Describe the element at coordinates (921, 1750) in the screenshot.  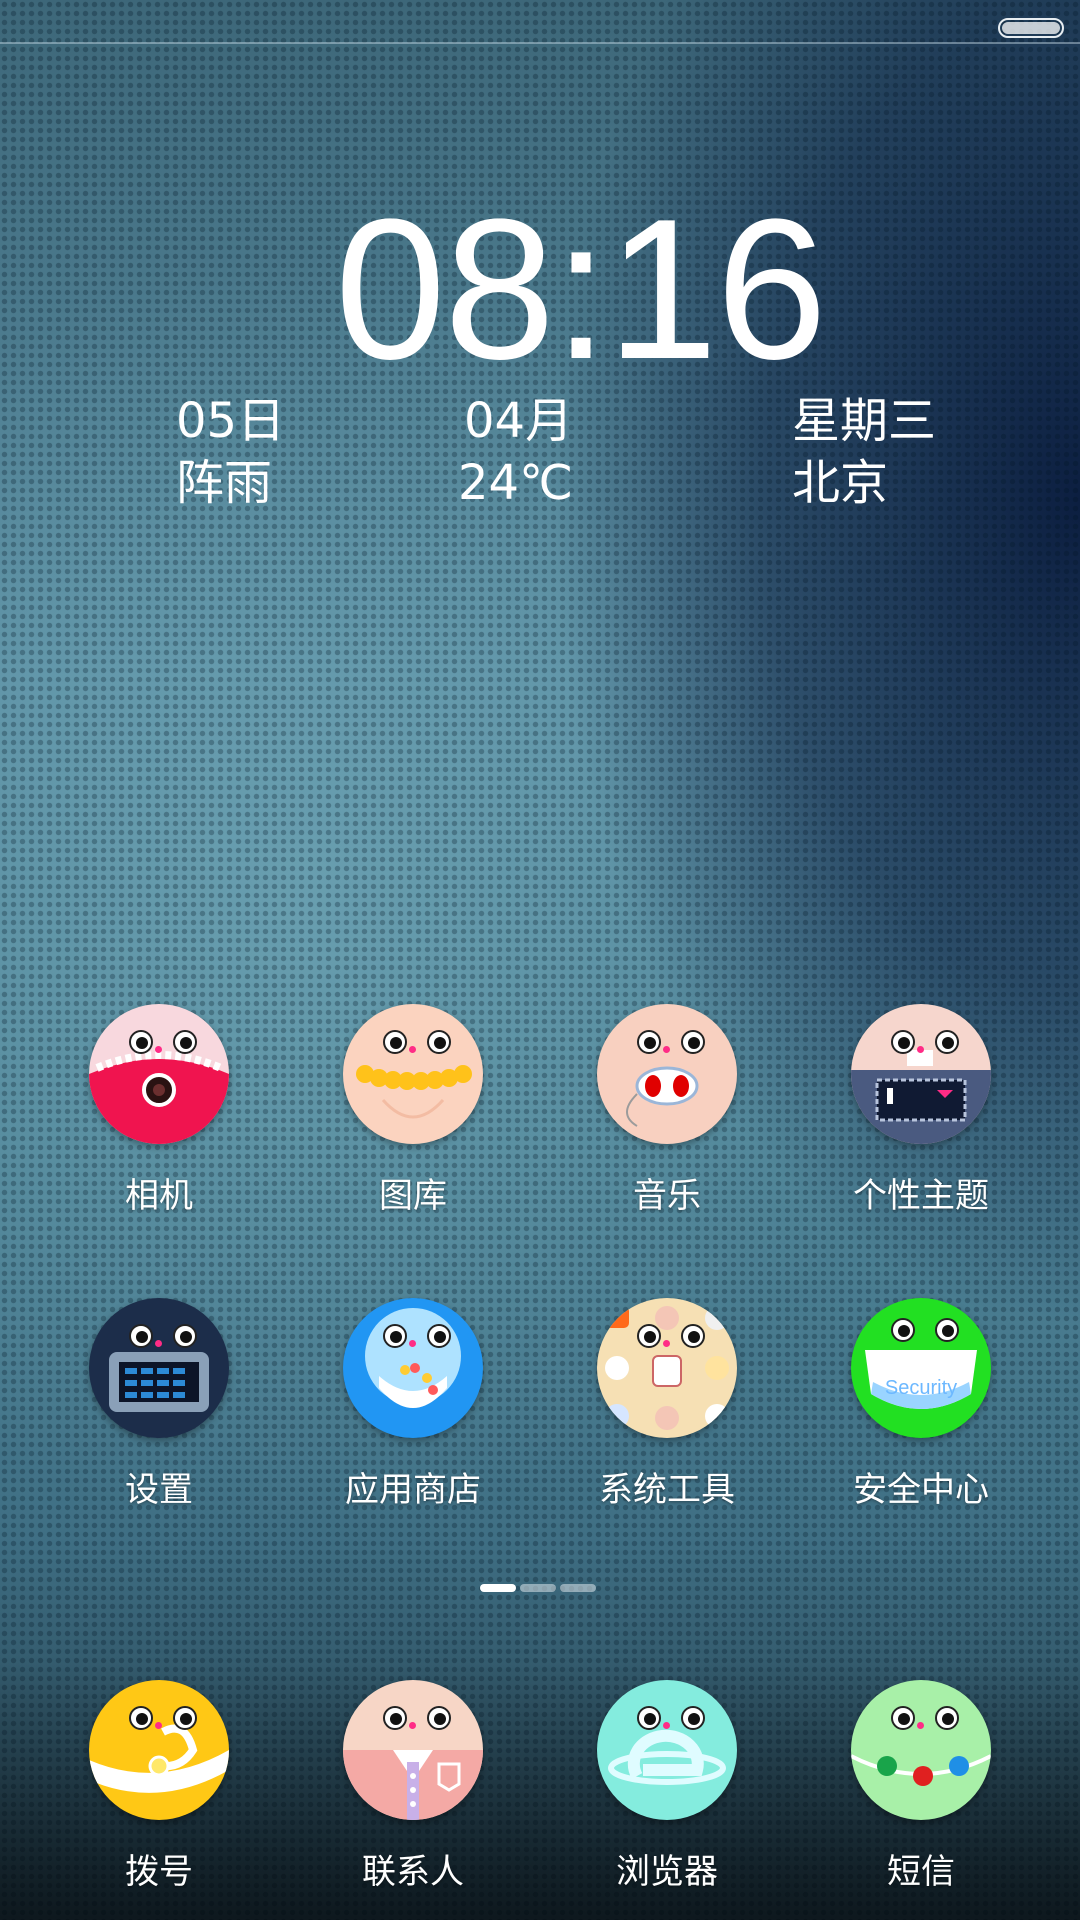
I see `messages-icon` at that location.